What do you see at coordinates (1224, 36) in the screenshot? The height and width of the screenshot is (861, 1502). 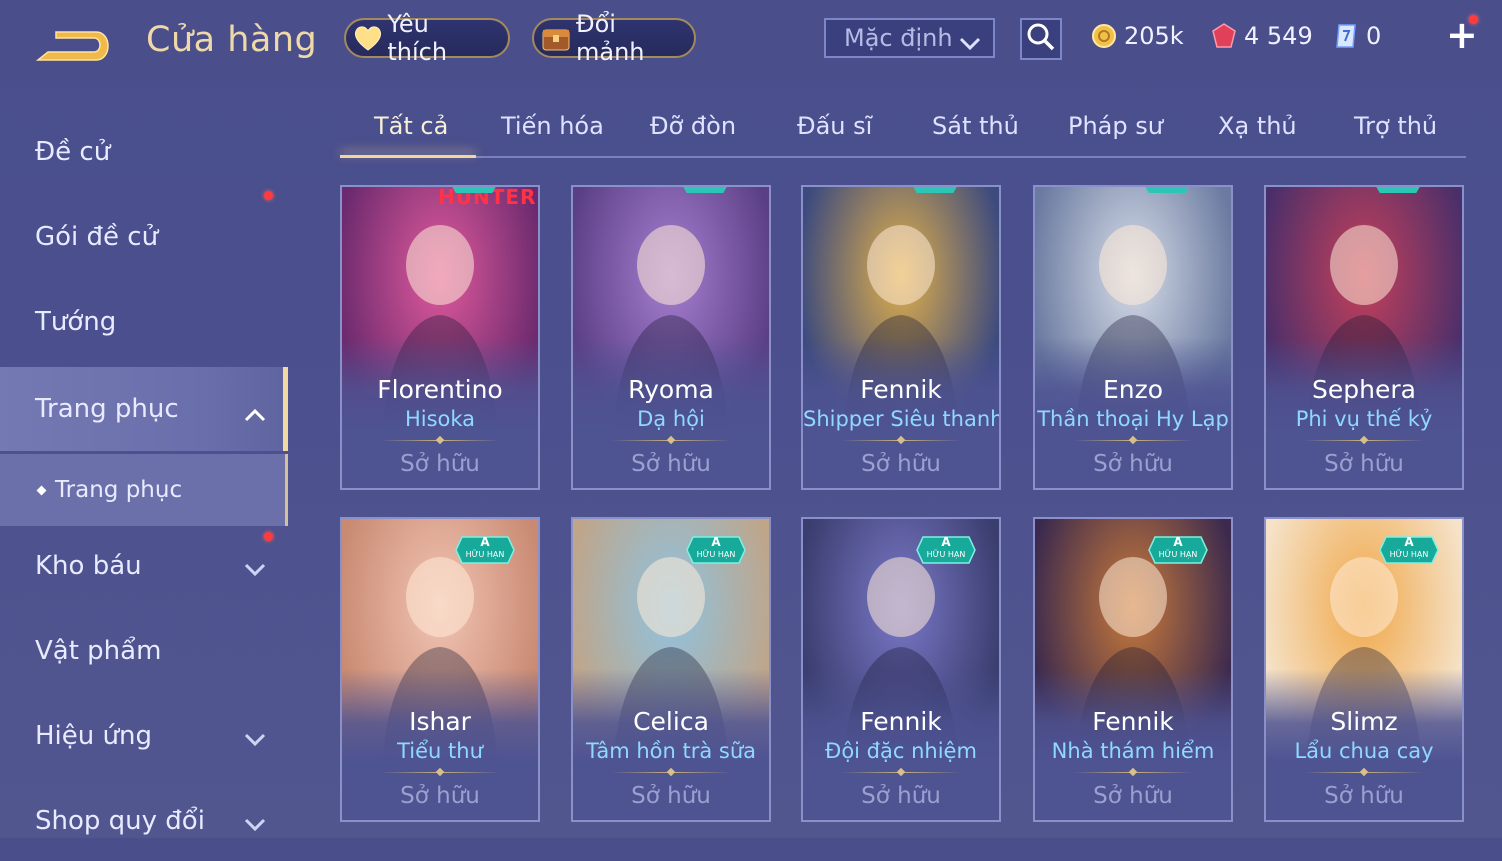 I see `red-gem-icon` at bounding box center [1224, 36].